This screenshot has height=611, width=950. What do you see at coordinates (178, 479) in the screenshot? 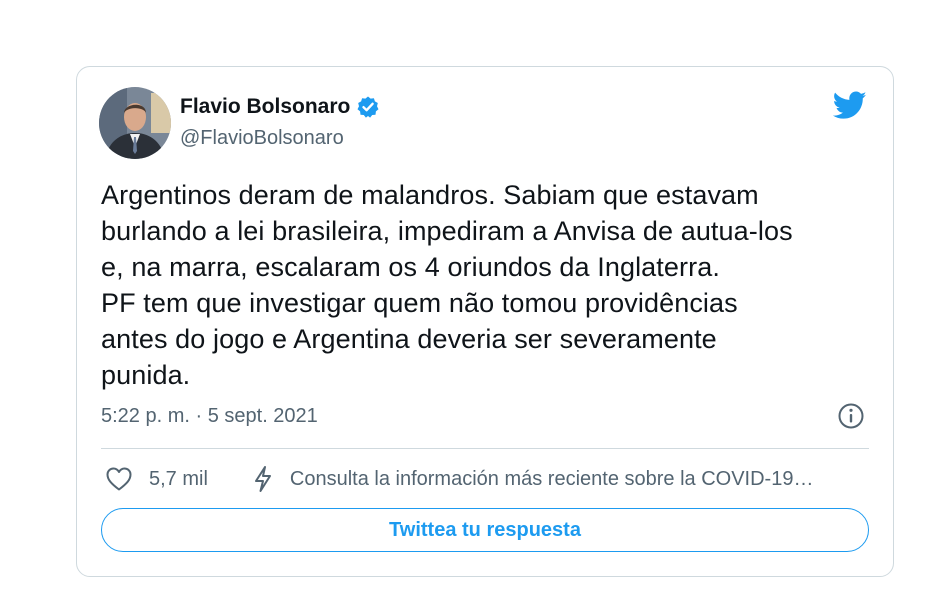
I see `like-count: 5,7 mil` at bounding box center [178, 479].